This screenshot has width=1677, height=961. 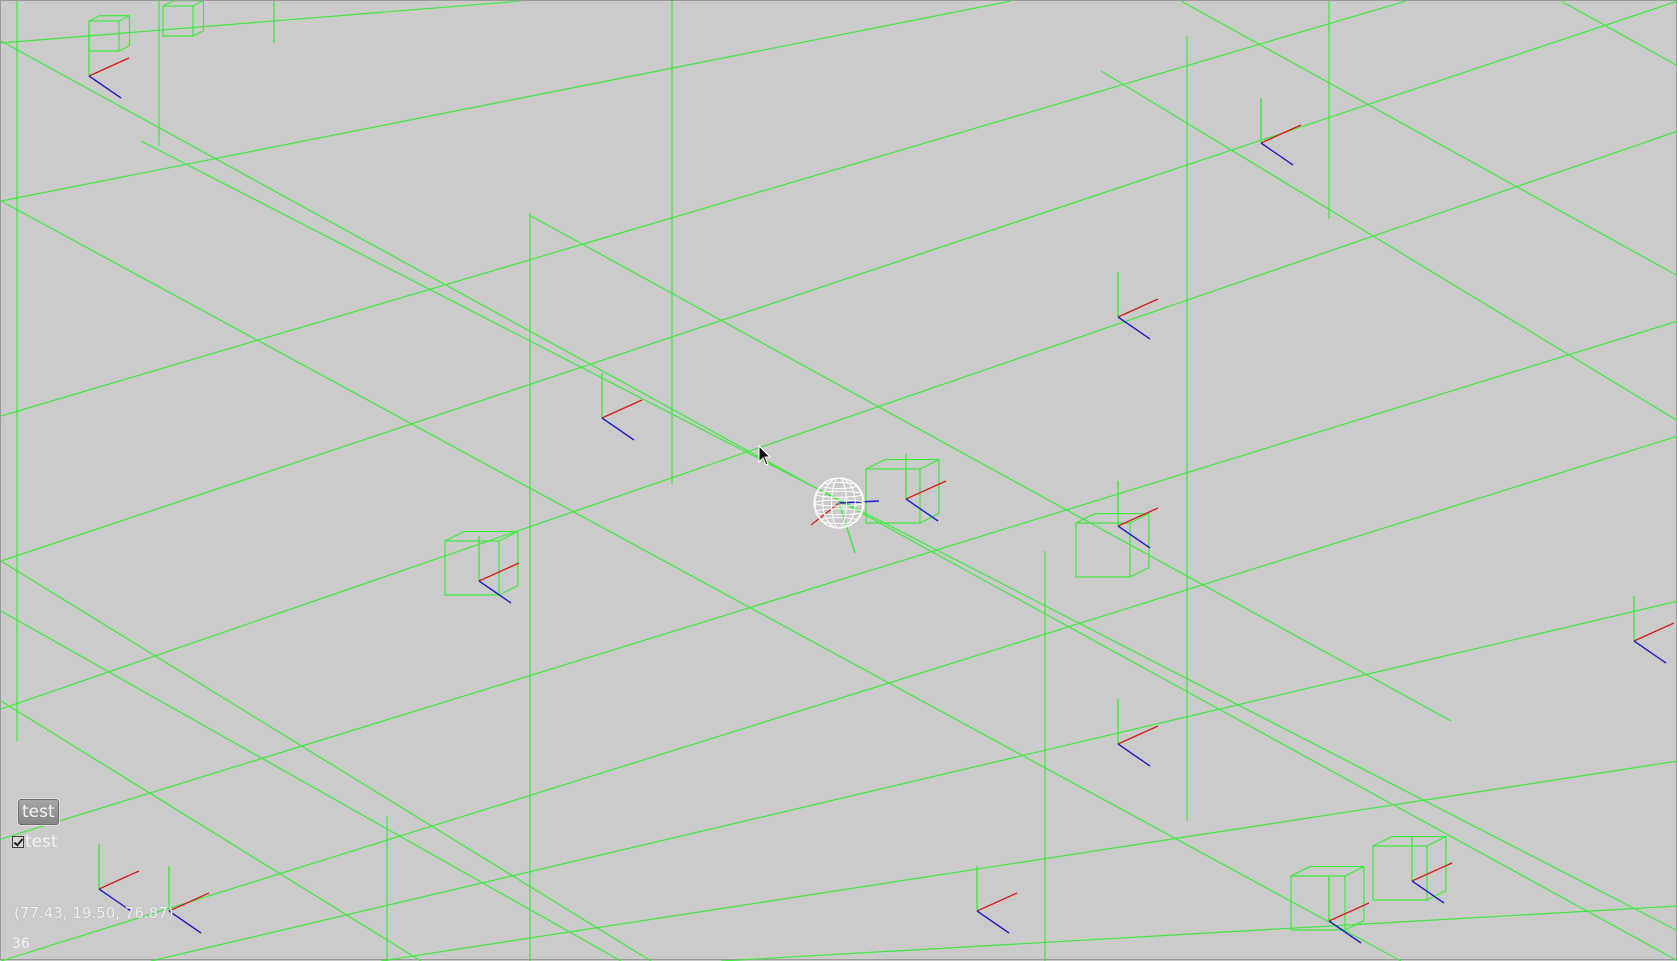 I want to click on fps-counter: 36, so click(x=21, y=944).